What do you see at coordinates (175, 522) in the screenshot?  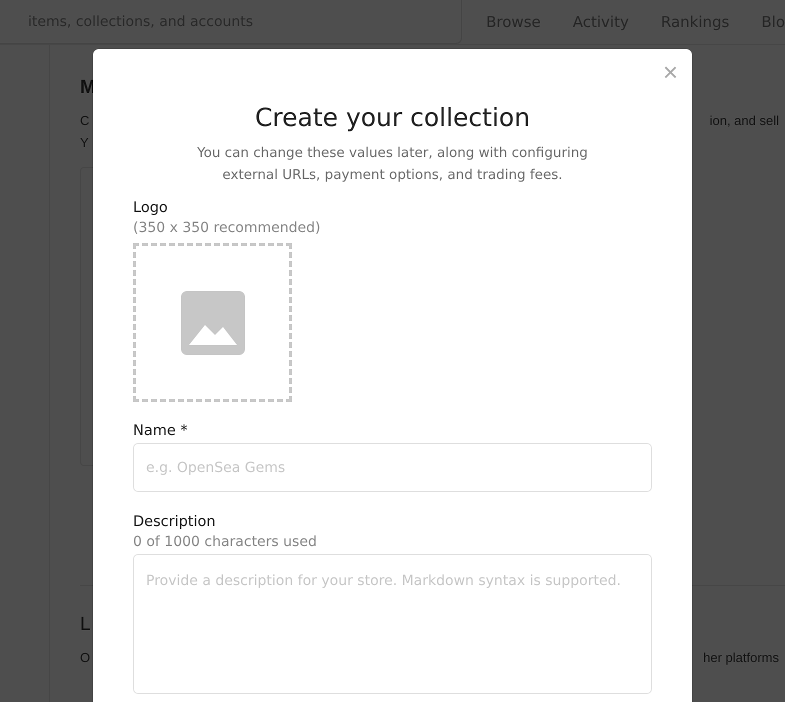 I see `description-label: Description` at bounding box center [175, 522].